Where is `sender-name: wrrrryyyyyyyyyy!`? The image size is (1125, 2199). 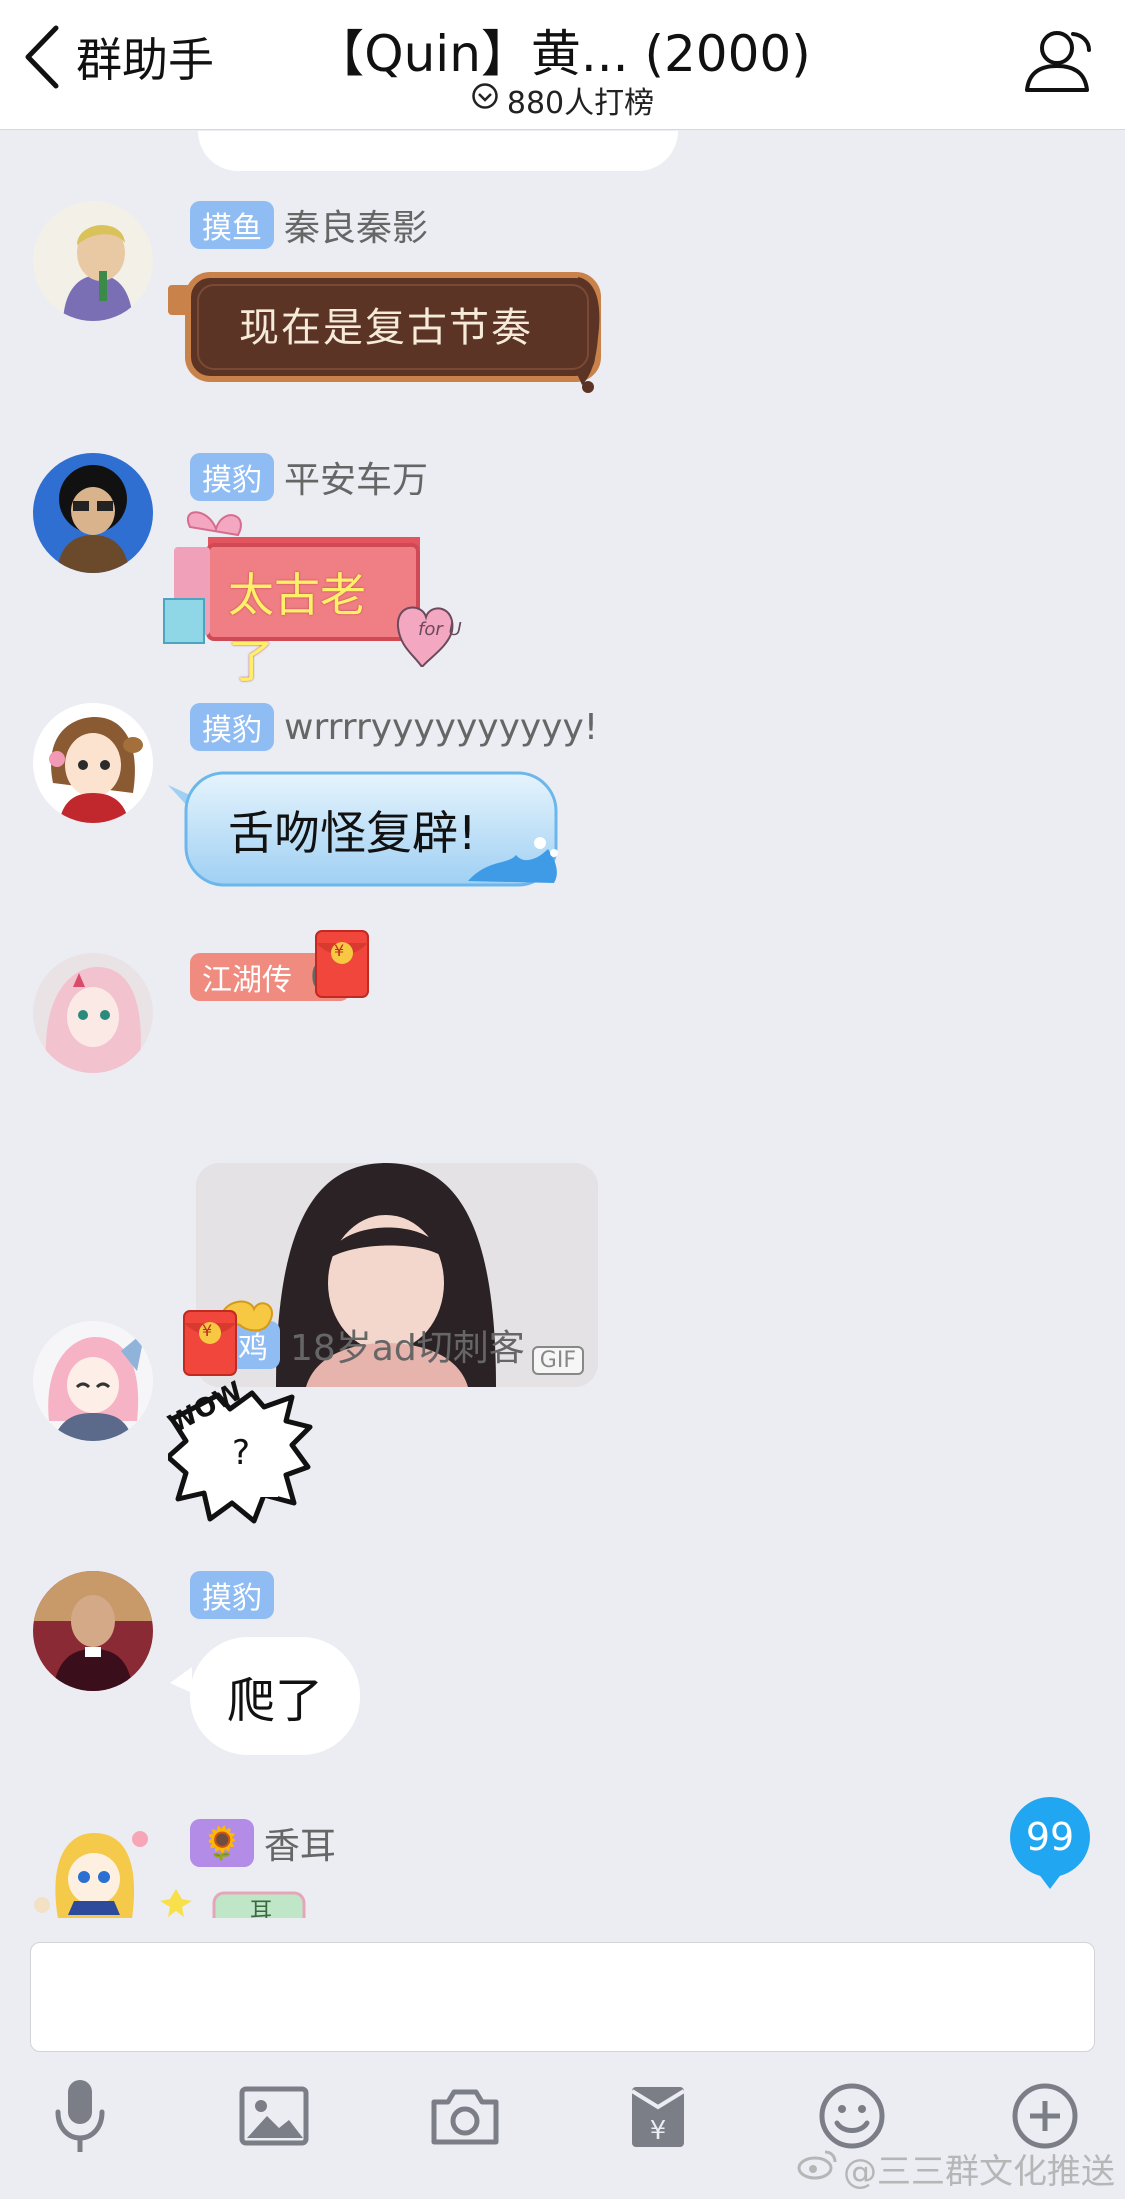
sender-name: wrrrryyyyyyyyyy! is located at coordinates (441, 727).